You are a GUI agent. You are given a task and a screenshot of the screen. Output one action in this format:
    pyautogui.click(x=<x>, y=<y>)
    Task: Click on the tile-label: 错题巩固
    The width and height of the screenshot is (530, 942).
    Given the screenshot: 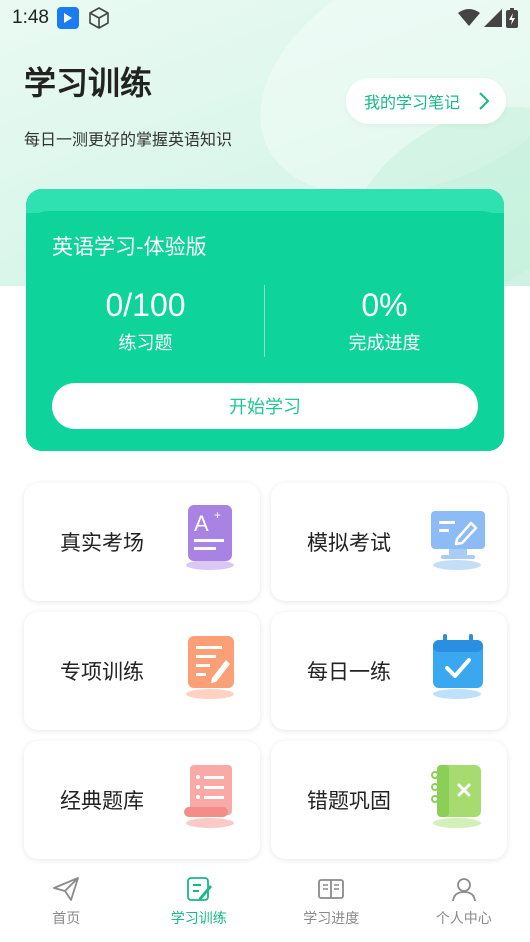 What is the action you would take?
    pyautogui.click(x=349, y=801)
    